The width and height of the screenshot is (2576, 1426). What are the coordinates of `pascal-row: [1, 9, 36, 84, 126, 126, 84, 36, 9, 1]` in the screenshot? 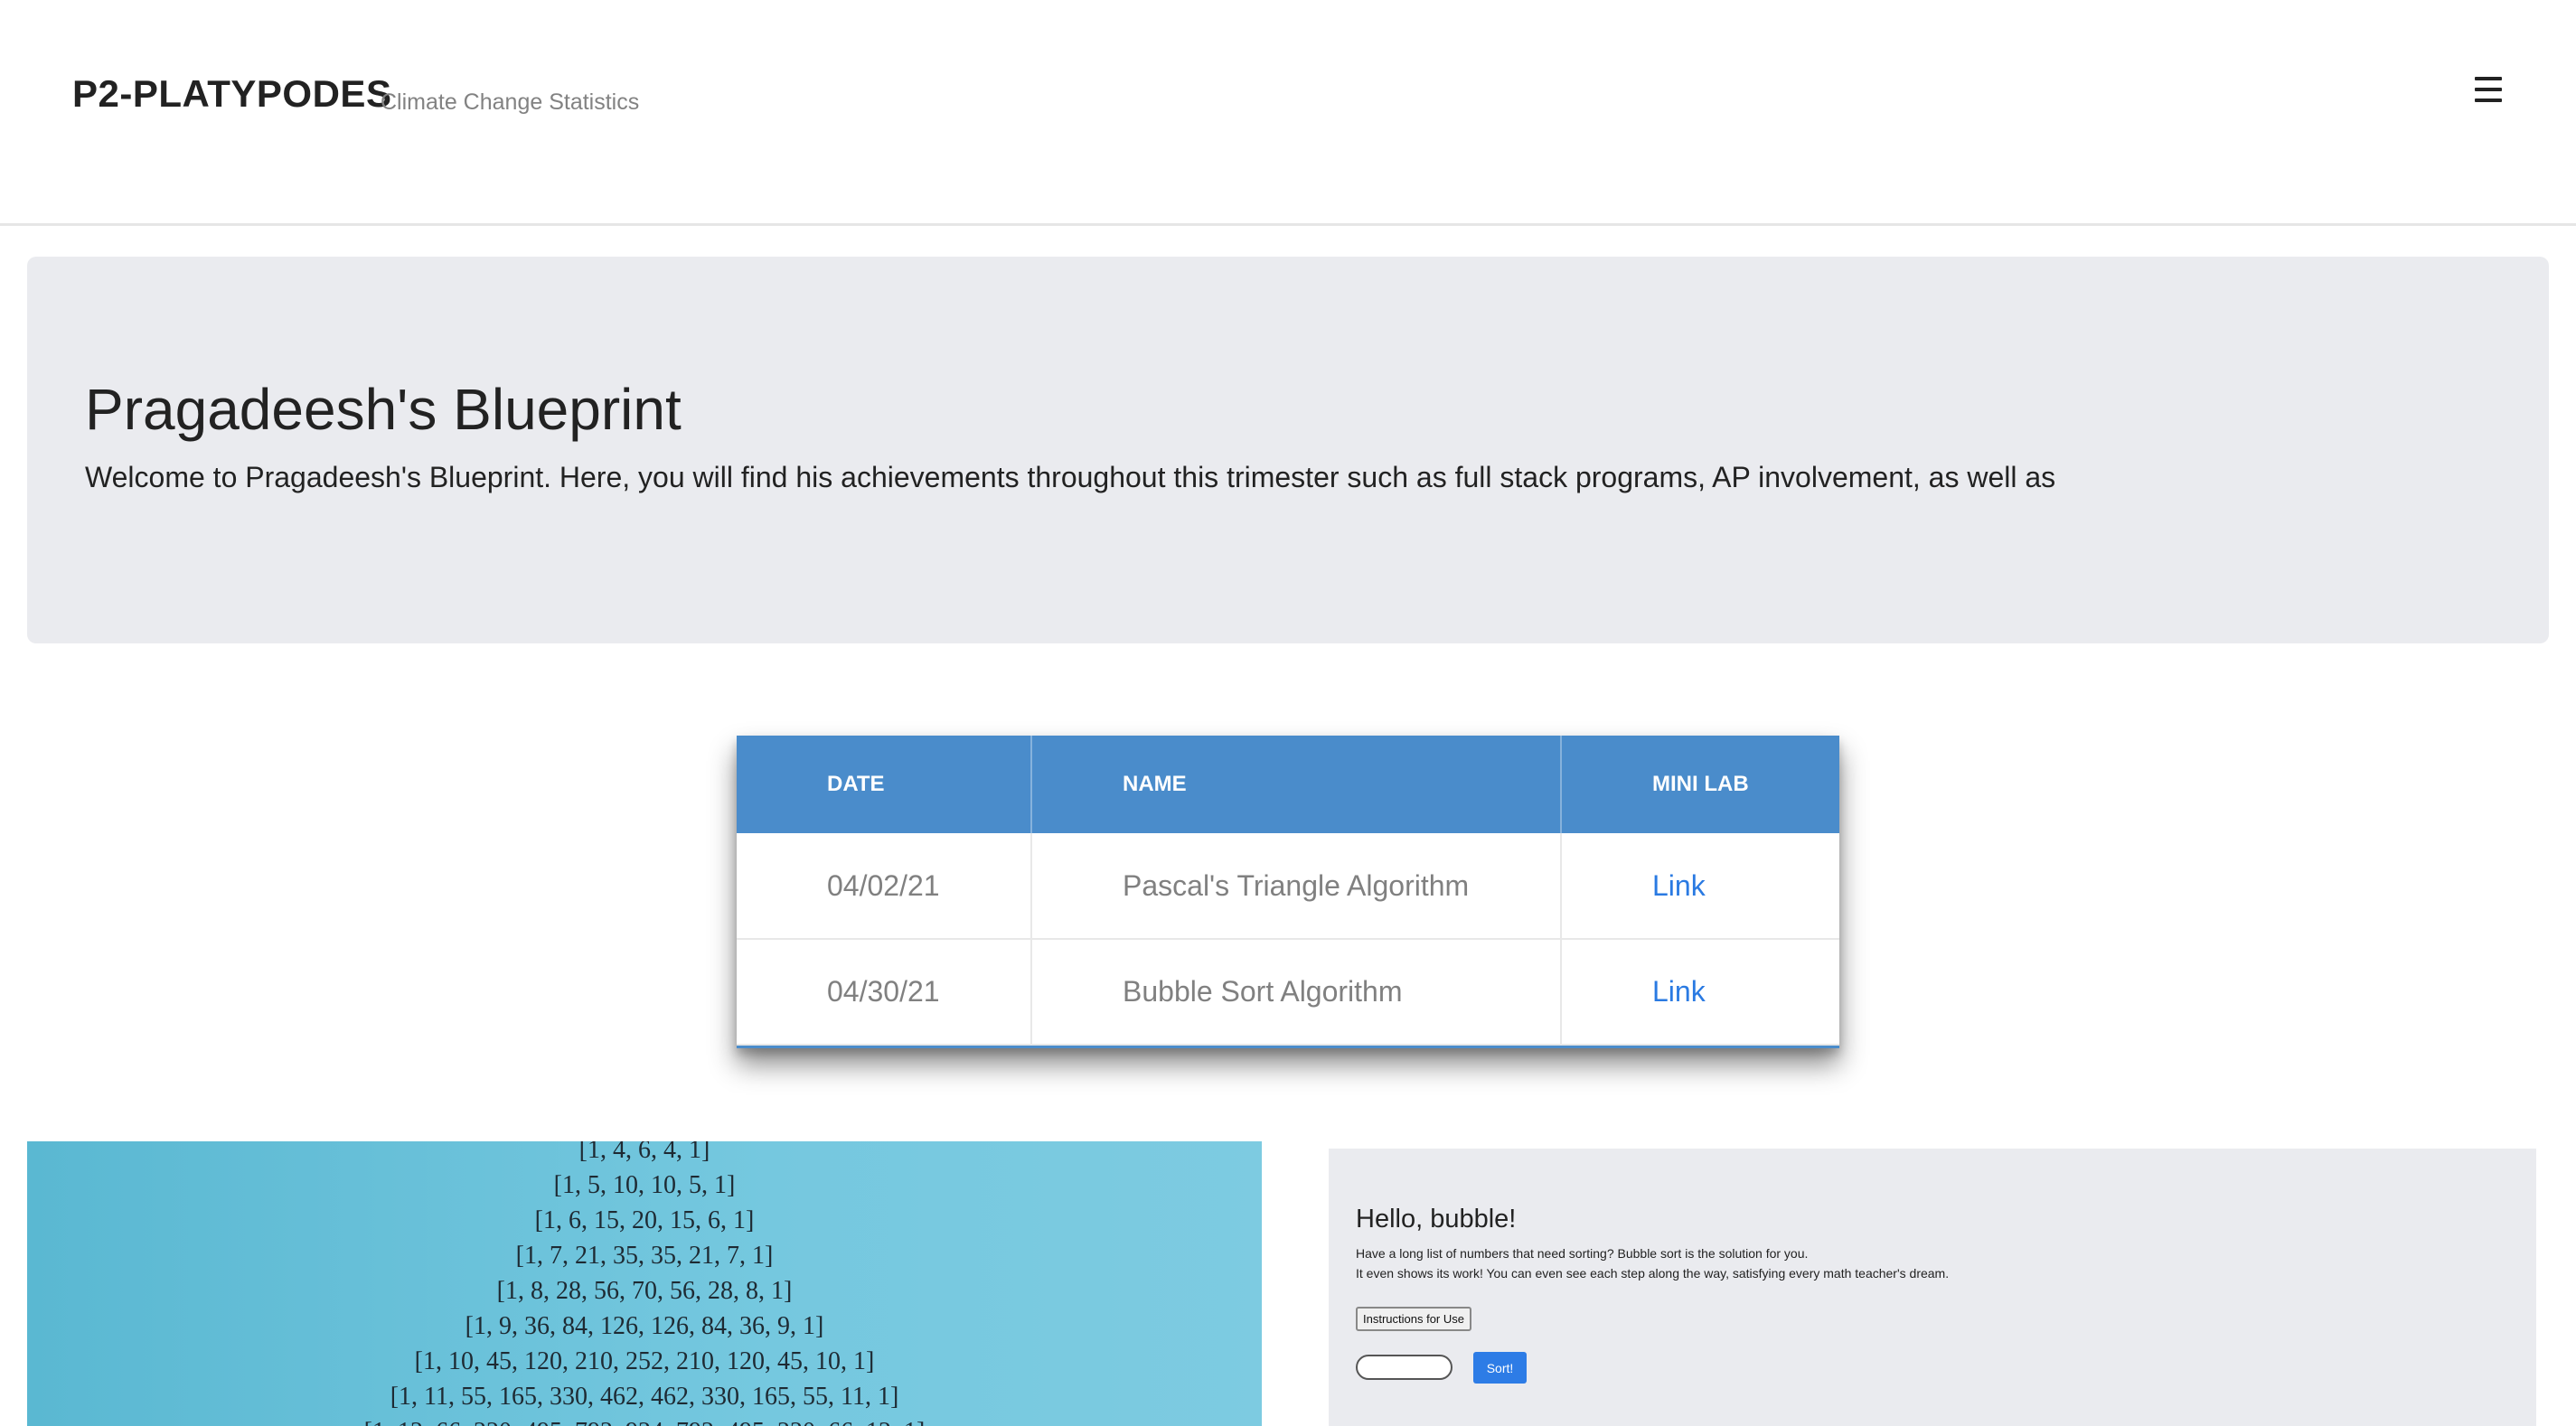 It's located at (645, 1326).